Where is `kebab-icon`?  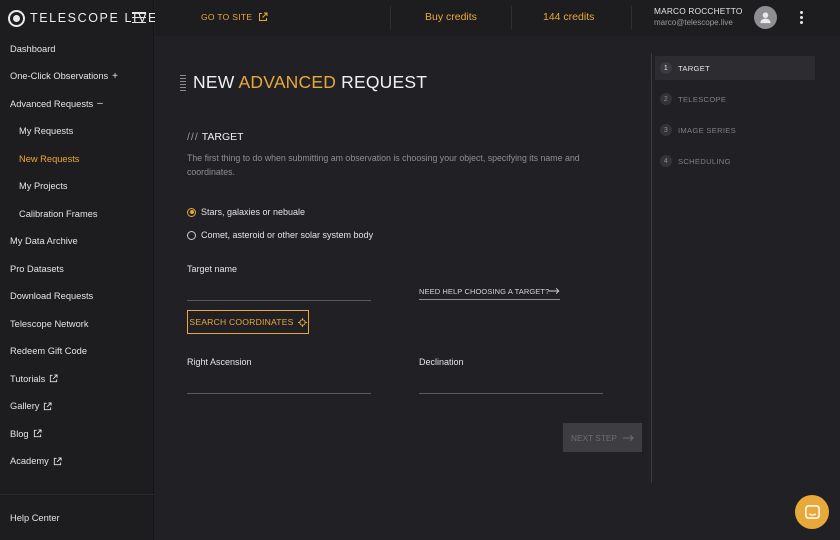 kebab-icon is located at coordinates (802, 17).